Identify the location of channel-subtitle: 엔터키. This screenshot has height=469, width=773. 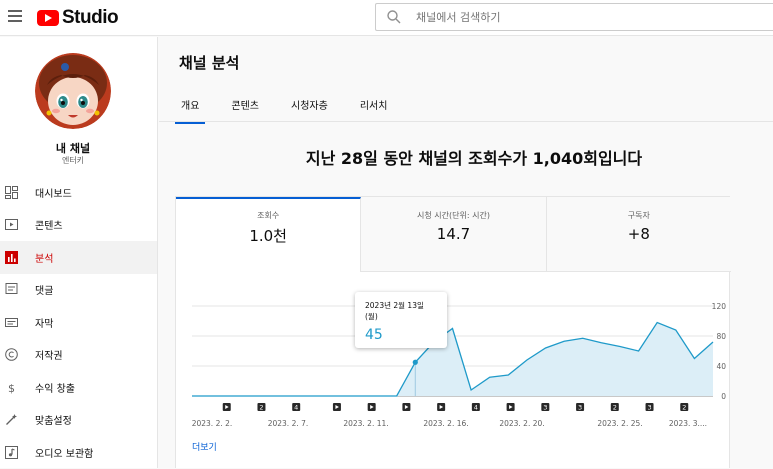
(73, 160).